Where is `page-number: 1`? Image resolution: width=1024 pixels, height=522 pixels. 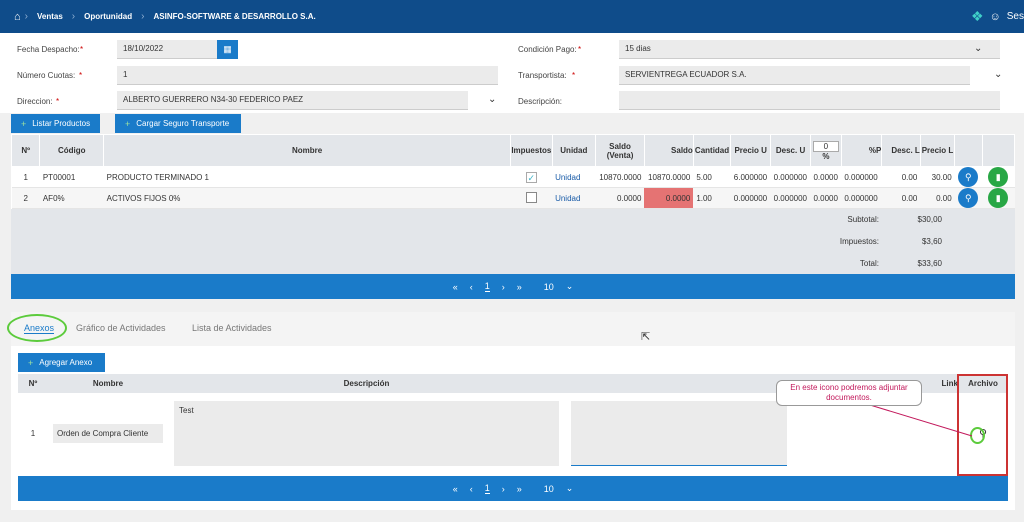
page-number: 1 is located at coordinates (487, 488).